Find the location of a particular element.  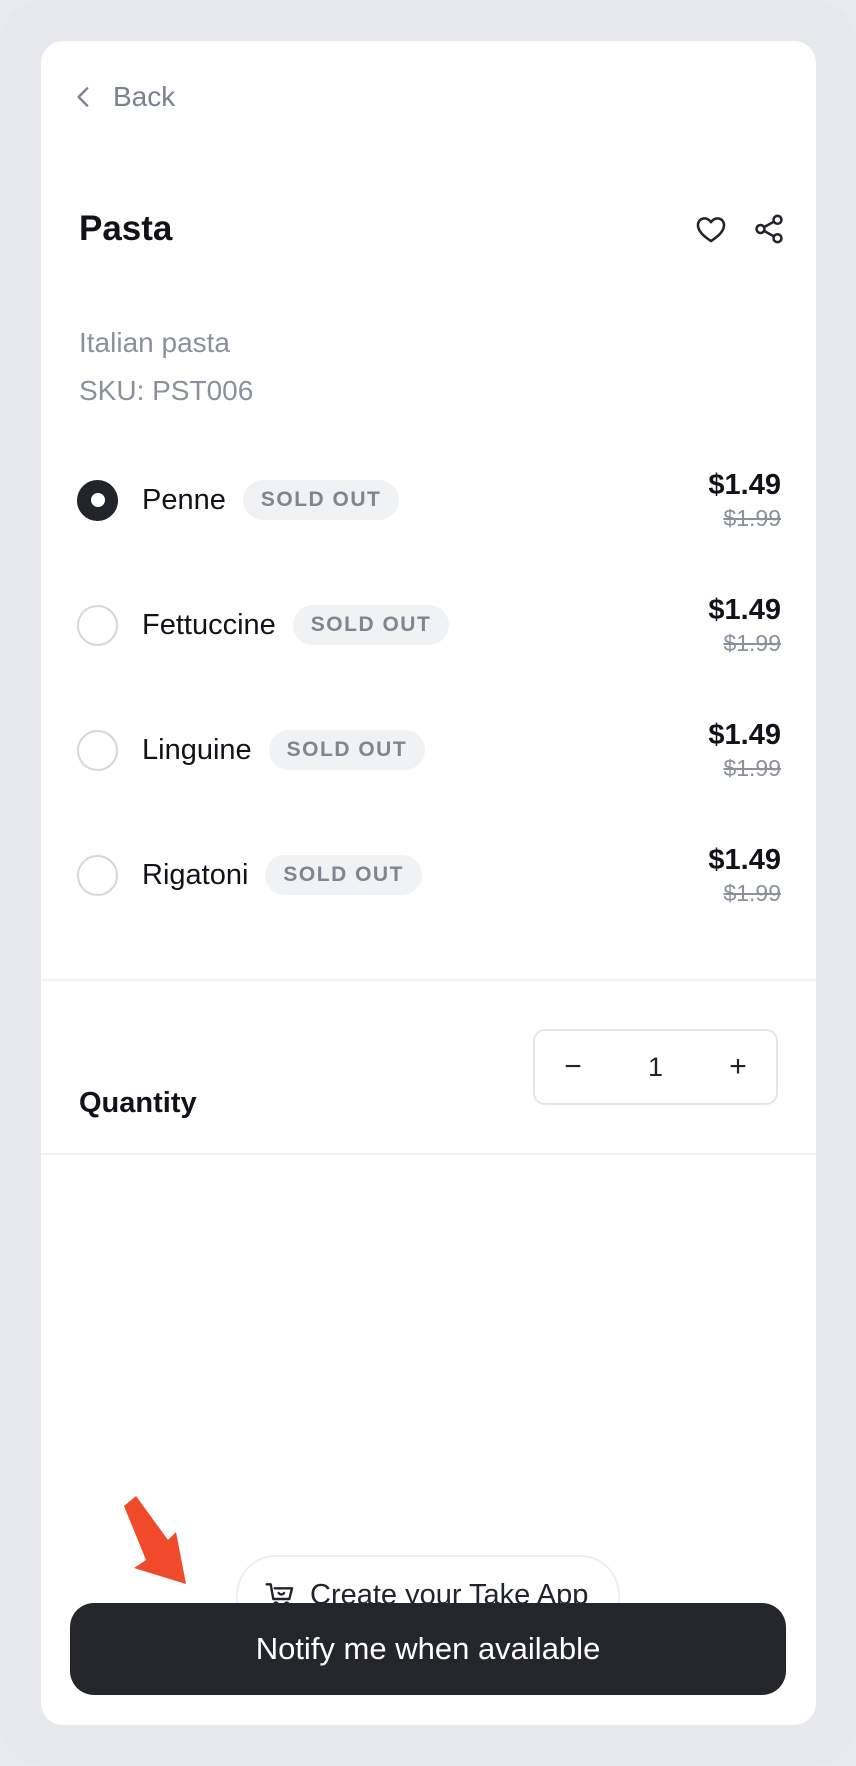

chevron-left-icon is located at coordinates (83, 97).